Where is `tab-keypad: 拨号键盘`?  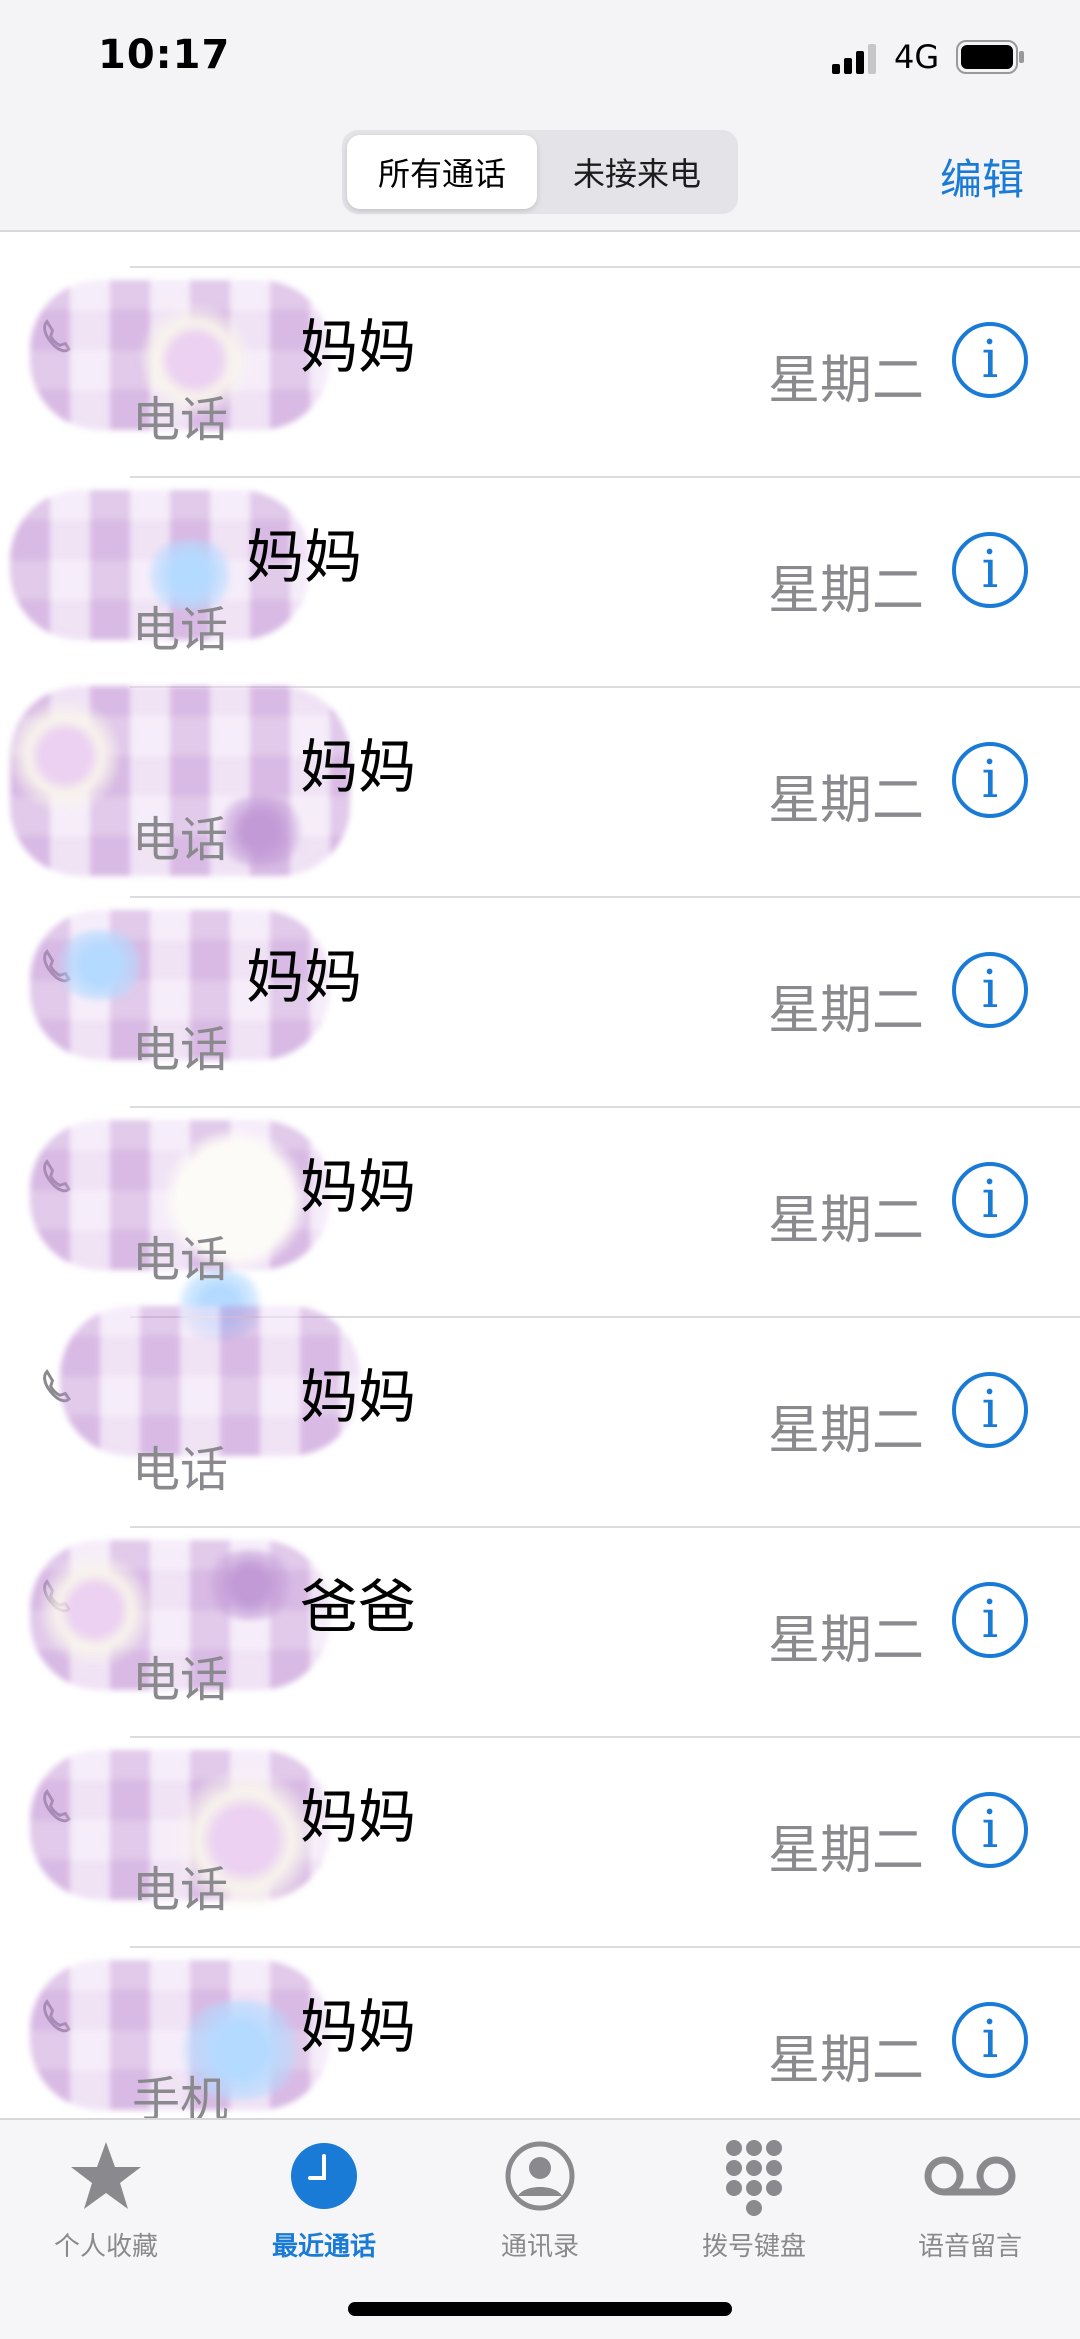 tab-keypad: 拨号键盘 is located at coordinates (754, 2199).